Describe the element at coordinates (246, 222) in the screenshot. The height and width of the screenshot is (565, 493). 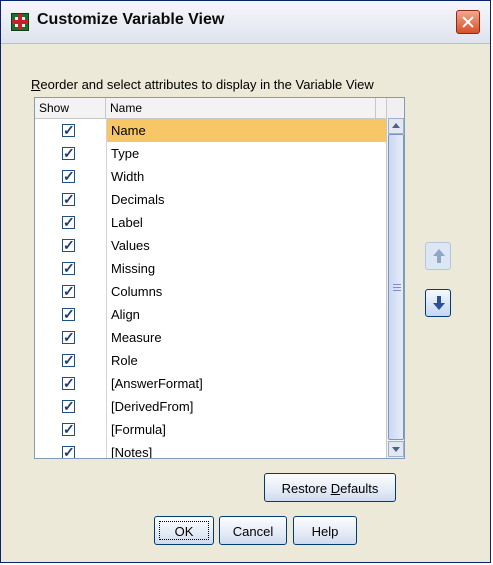
I see `attribute-name: Label` at that location.